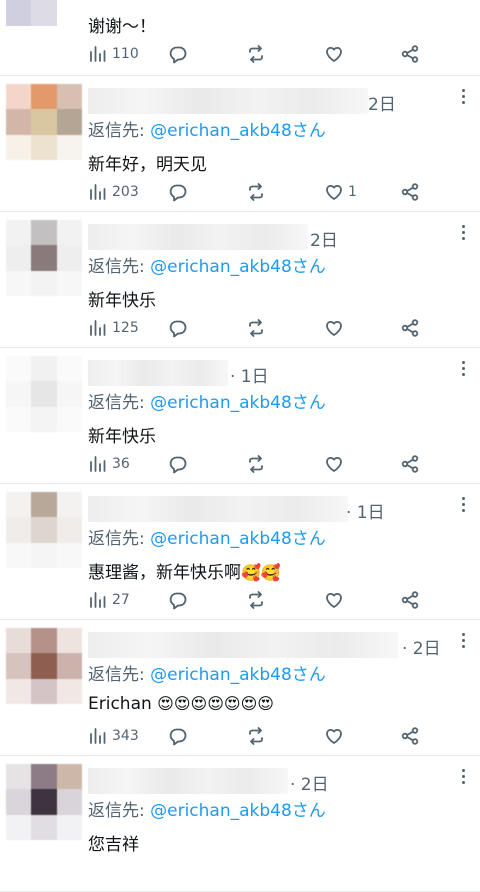  Describe the element at coordinates (340, 192) in the screenshot. I see `like-button: 1` at that location.